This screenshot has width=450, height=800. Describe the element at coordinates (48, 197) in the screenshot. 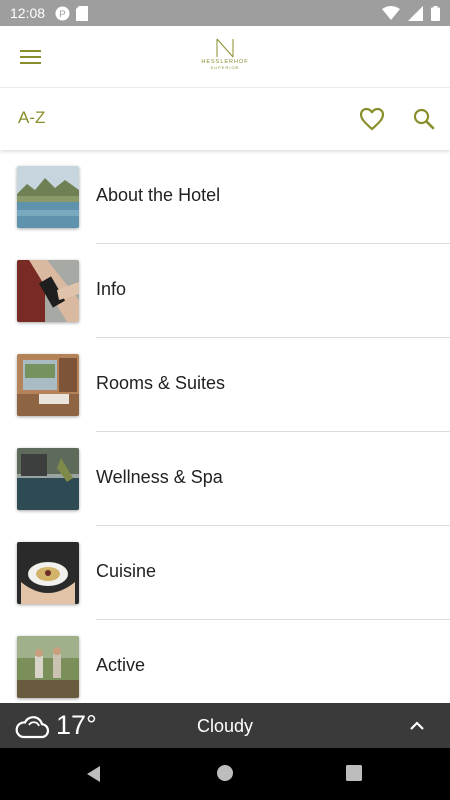

I see `about-the-hotel-thumbnail` at that location.